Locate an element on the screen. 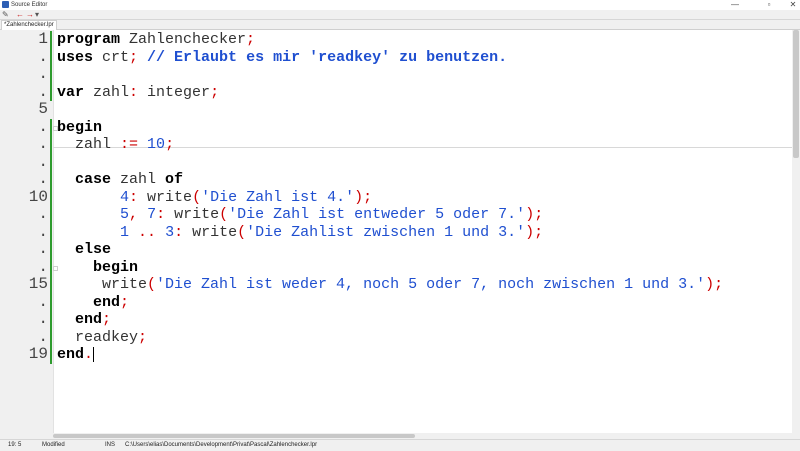 Image resolution: width=800 pixels, height=451 pixels. code-token: else is located at coordinates (84, 249).